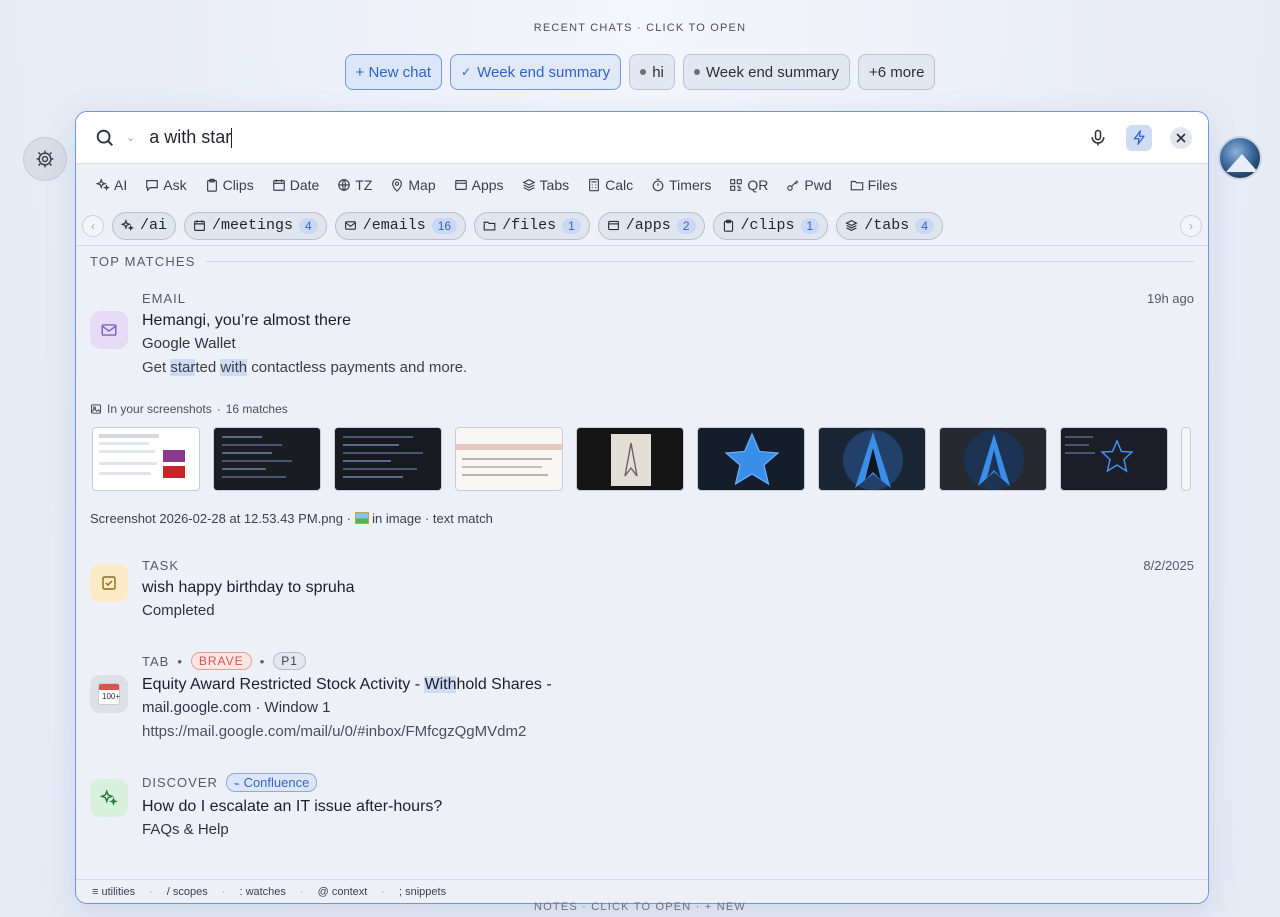  Describe the element at coordinates (295, 185) in the screenshot. I see `filter-date: Date` at that location.